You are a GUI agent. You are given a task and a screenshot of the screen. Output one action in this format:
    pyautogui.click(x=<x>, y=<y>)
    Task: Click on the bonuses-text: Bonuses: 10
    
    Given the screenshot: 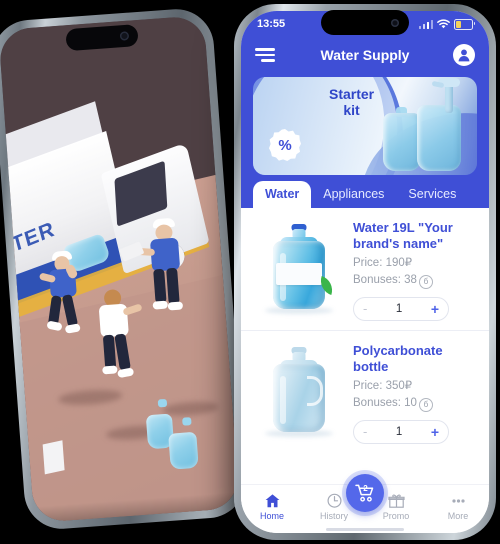 What is the action you would take?
    pyautogui.click(x=385, y=402)
    